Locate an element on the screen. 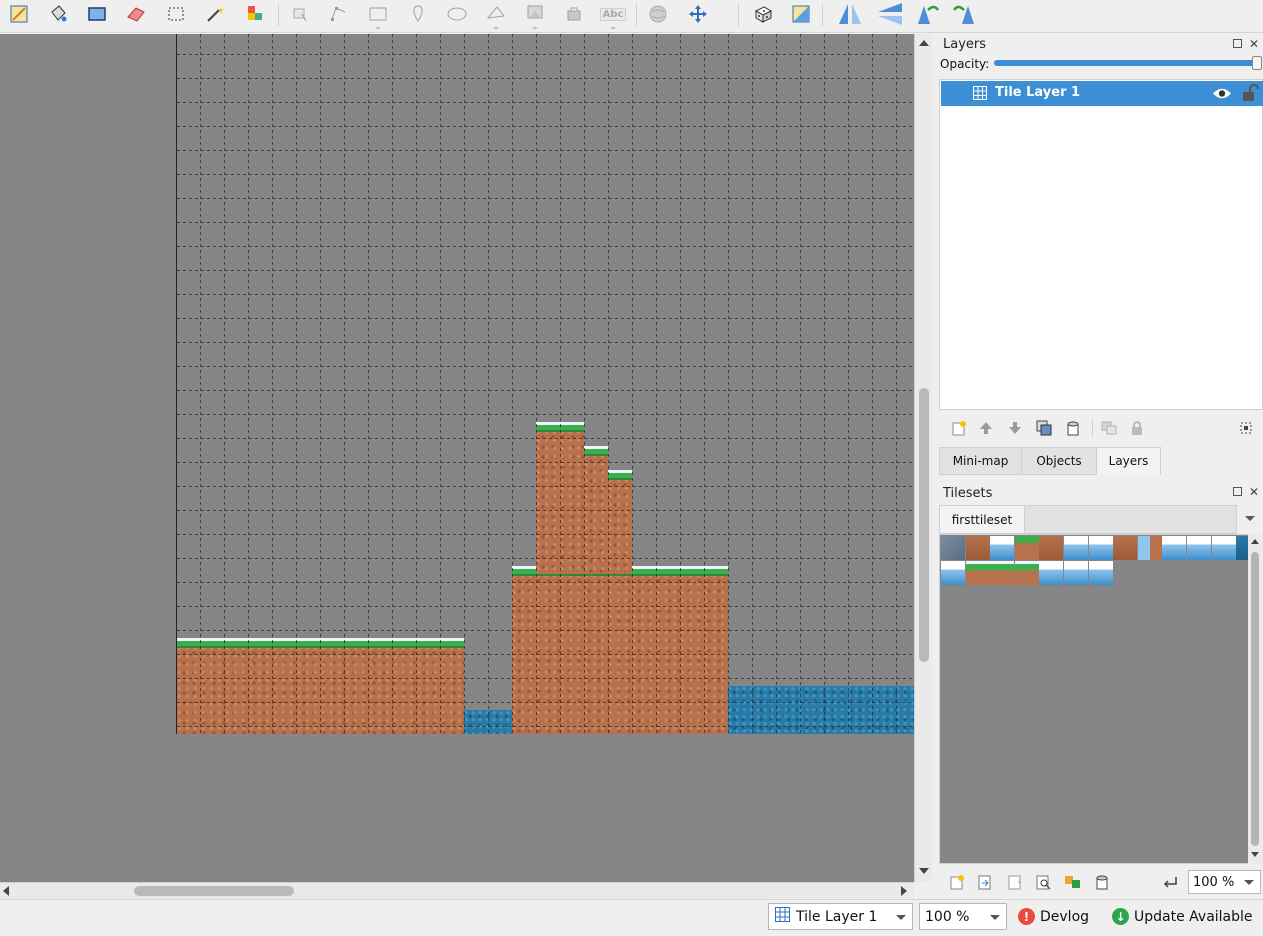 This screenshot has height=936, width=1263. horizontal-scroll-thumb is located at coordinates (214, 891).